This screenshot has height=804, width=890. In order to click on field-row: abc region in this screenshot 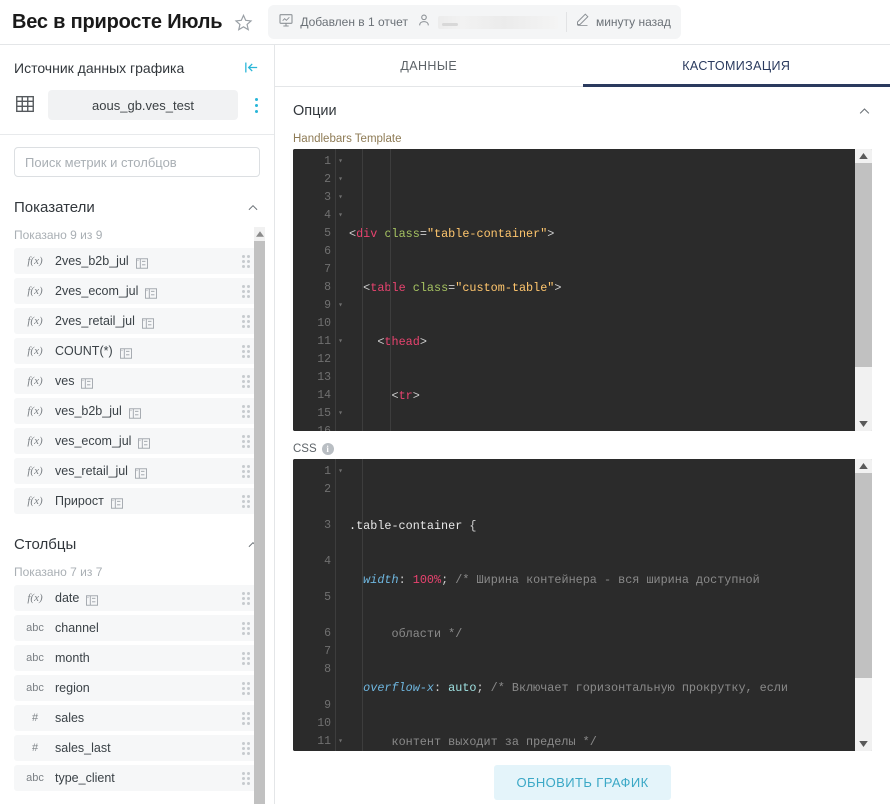, I will do `click(137, 688)`.